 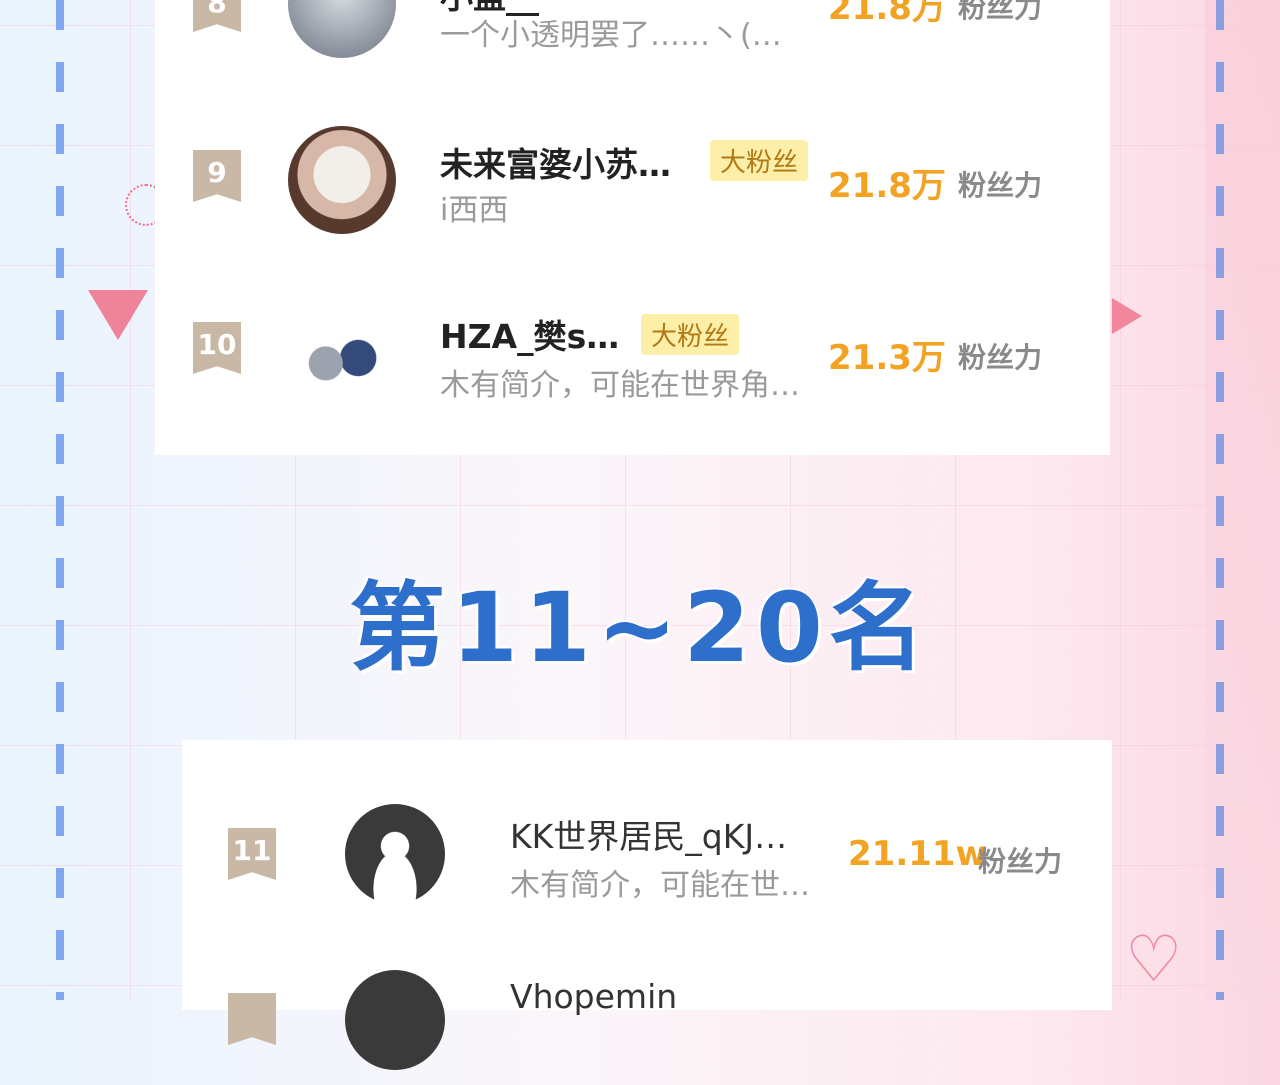 I want to click on fan-score: 21.11w, so click(x=917, y=854).